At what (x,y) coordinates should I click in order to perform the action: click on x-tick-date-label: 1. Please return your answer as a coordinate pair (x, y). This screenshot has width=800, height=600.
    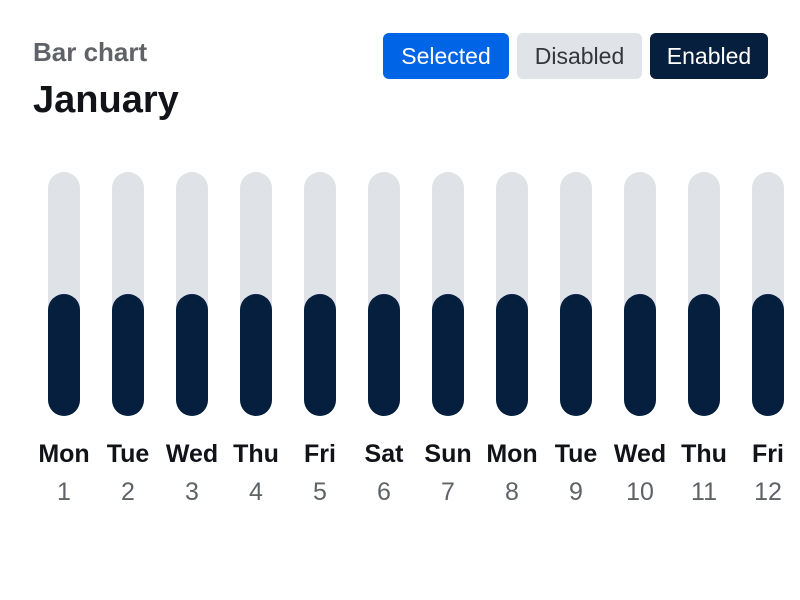
    Looking at the image, I should click on (64, 492).